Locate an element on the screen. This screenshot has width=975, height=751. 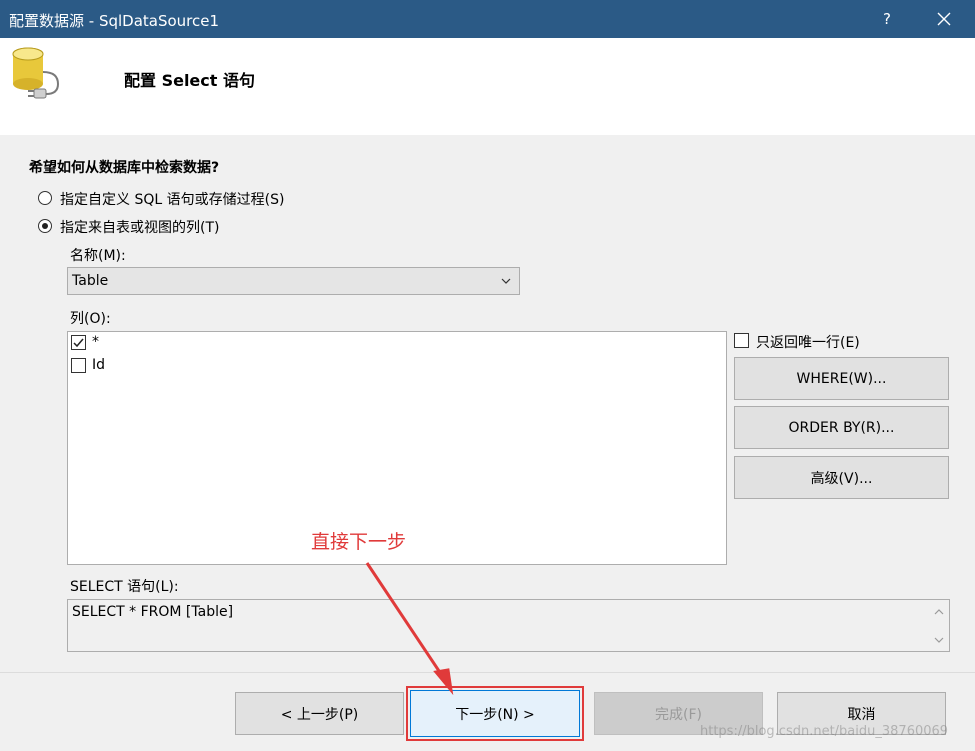
chevron-down-icon is located at coordinates (506, 281).